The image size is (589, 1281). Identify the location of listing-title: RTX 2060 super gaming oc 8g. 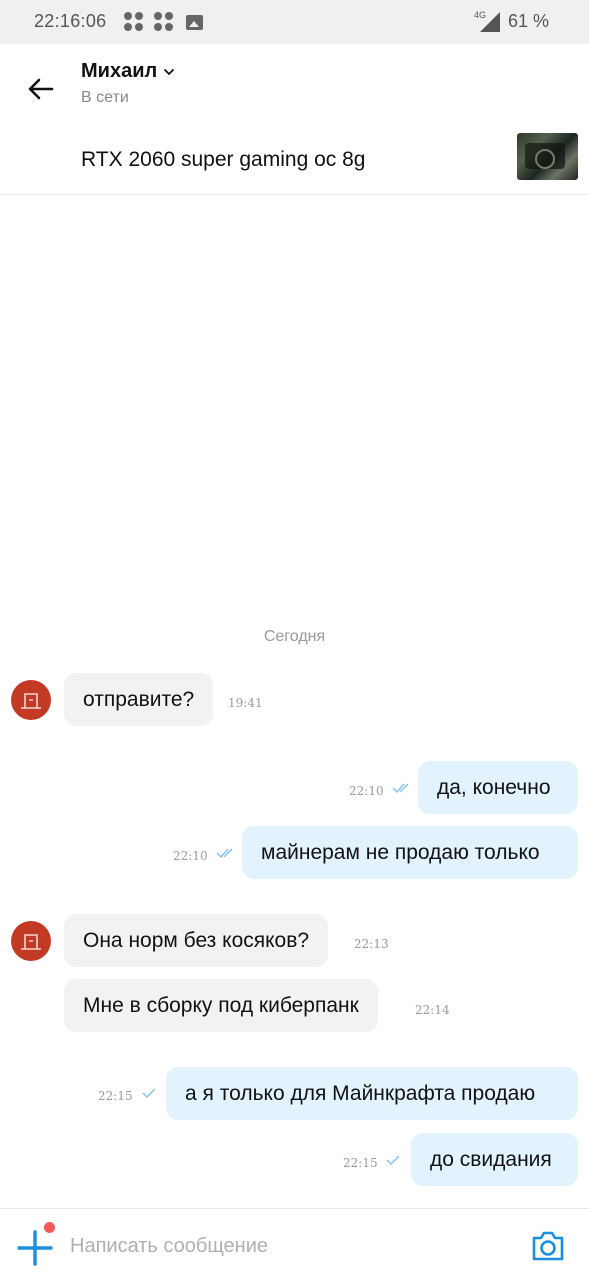
(223, 160).